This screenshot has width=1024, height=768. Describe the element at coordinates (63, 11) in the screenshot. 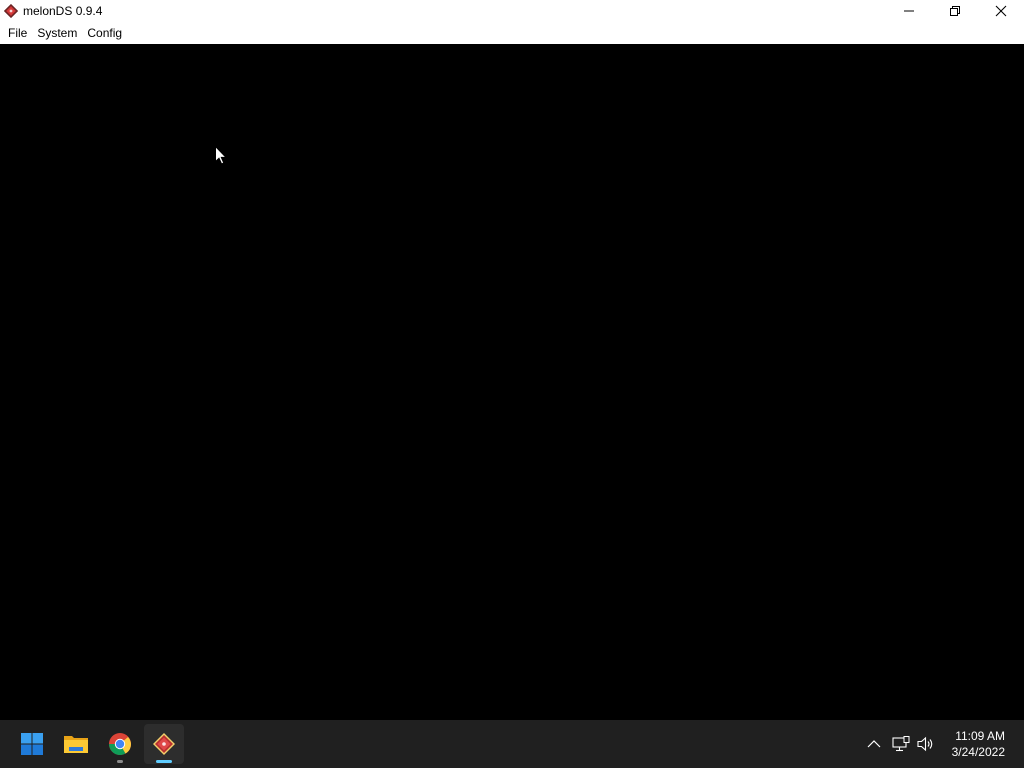

I see `window-title: melonDS 0.9.4` at that location.